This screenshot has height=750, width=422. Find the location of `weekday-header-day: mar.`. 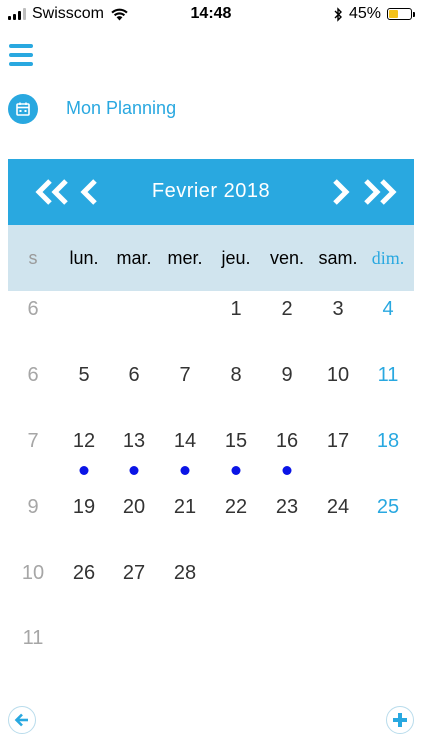

weekday-header-day: mar. is located at coordinates (134, 258).